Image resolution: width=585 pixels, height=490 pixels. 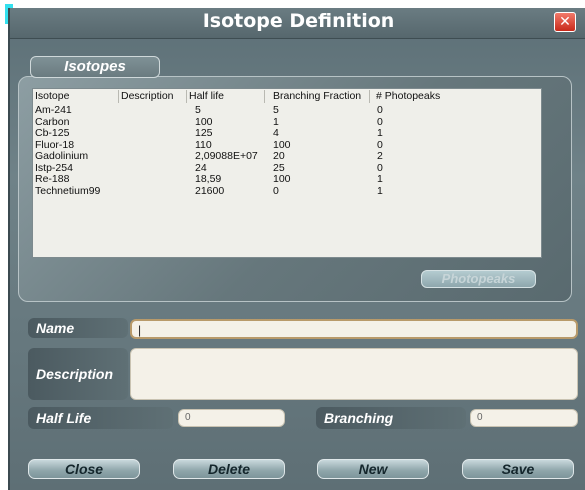 What do you see at coordinates (380, 156) in the screenshot?
I see `photopeaks-cell: 2` at bounding box center [380, 156].